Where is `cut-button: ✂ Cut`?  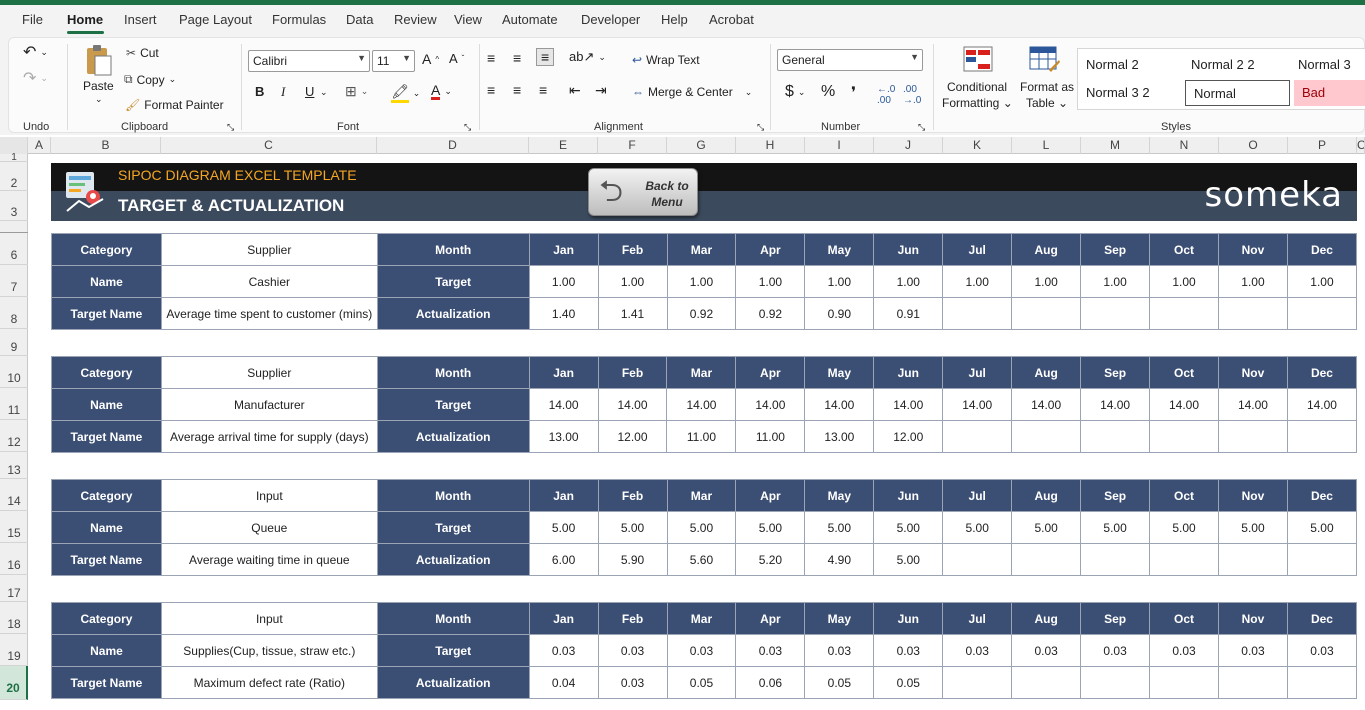 cut-button: ✂ Cut is located at coordinates (142, 53).